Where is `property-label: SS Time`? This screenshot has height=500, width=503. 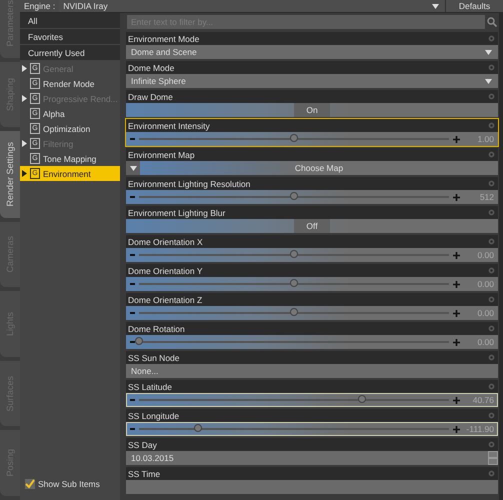
property-label: SS Time is located at coordinates (144, 473).